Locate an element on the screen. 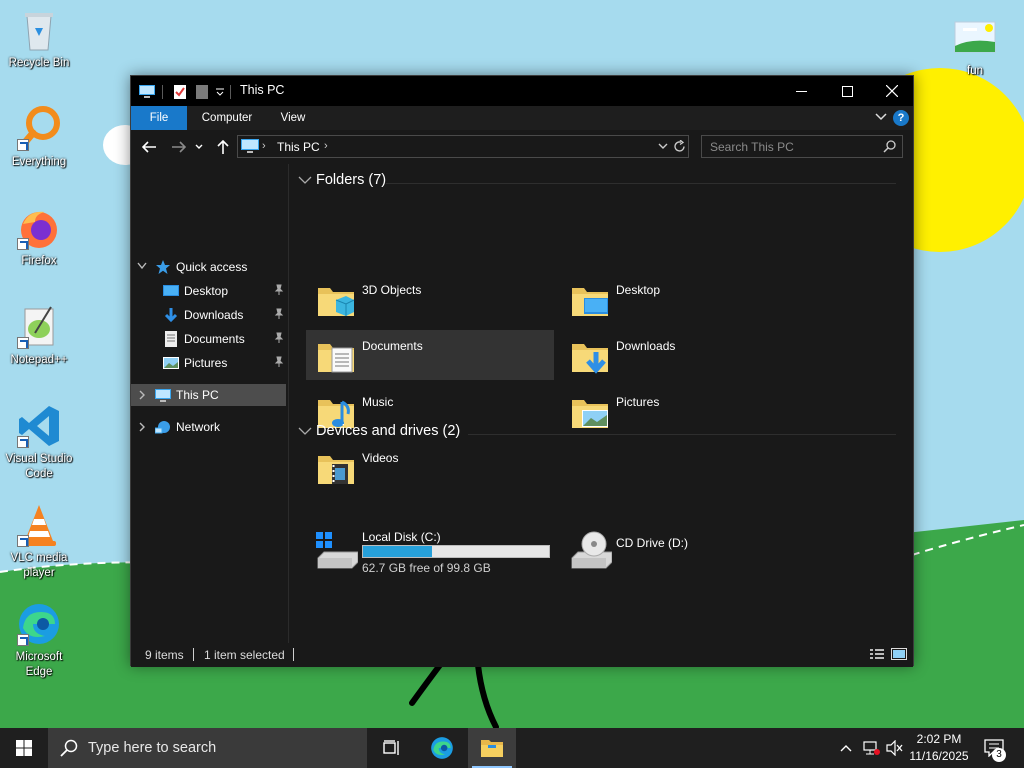 The height and width of the screenshot is (768, 1024). group-header-devices: Devices and drives (2) is located at coordinates (379, 431).